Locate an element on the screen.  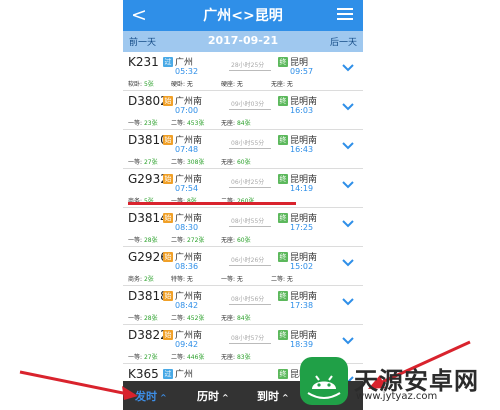
arrival-time: 16:03 is located at coordinates (302, 110).